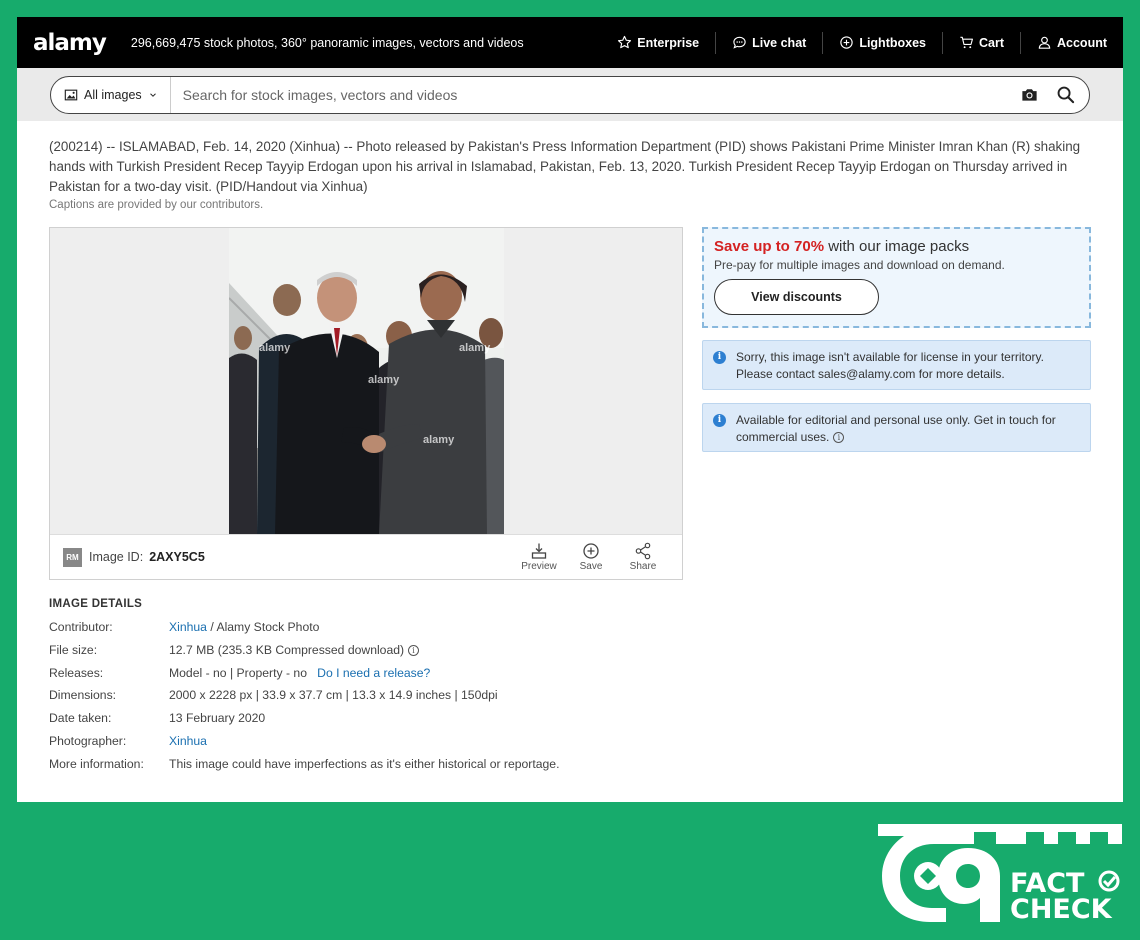  Describe the element at coordinates (625, 42) in the screenshot. I see `star-icon` at that location.